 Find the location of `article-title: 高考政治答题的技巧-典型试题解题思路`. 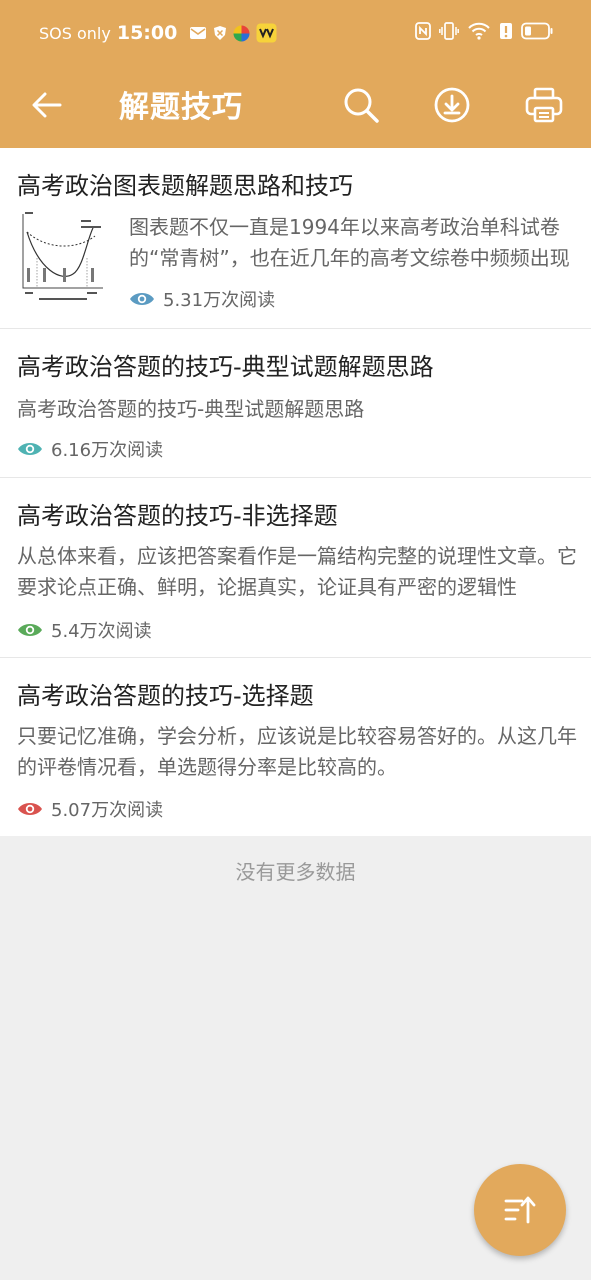

article-title: 高考政治答题的技巧-典型试题解题思路 is located at coordinates (225, 367).